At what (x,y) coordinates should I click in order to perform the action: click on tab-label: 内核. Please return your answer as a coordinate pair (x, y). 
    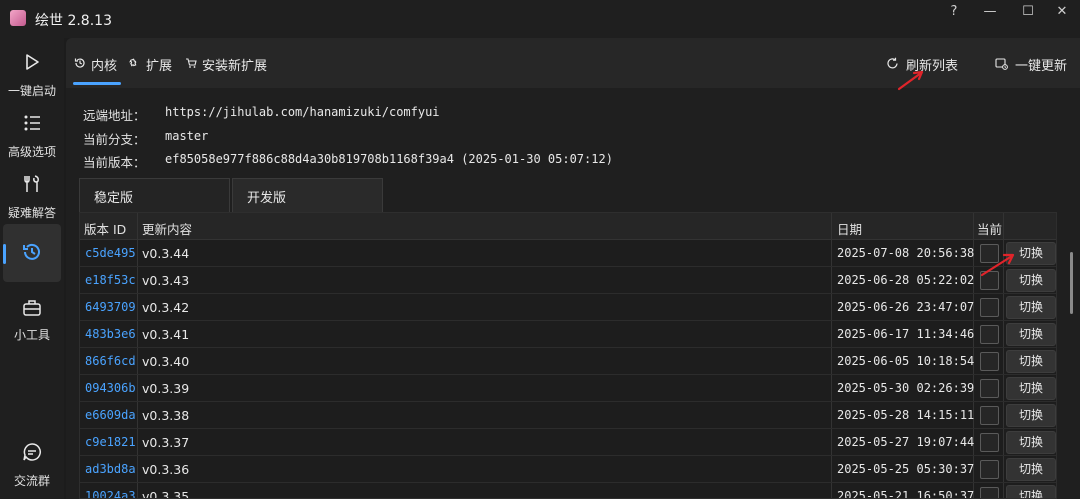
    Looking at the image, I should click on (104, 66).